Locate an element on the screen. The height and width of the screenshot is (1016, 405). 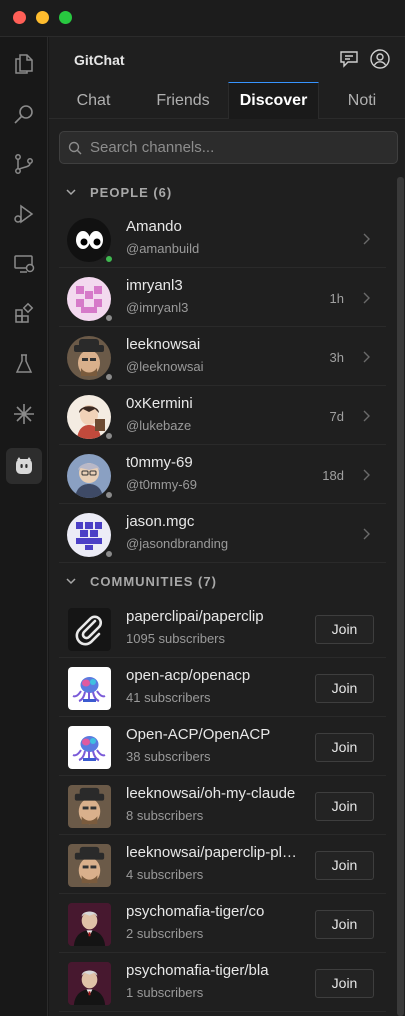
panel-title: GitChat is located at coordinates (99, 60).